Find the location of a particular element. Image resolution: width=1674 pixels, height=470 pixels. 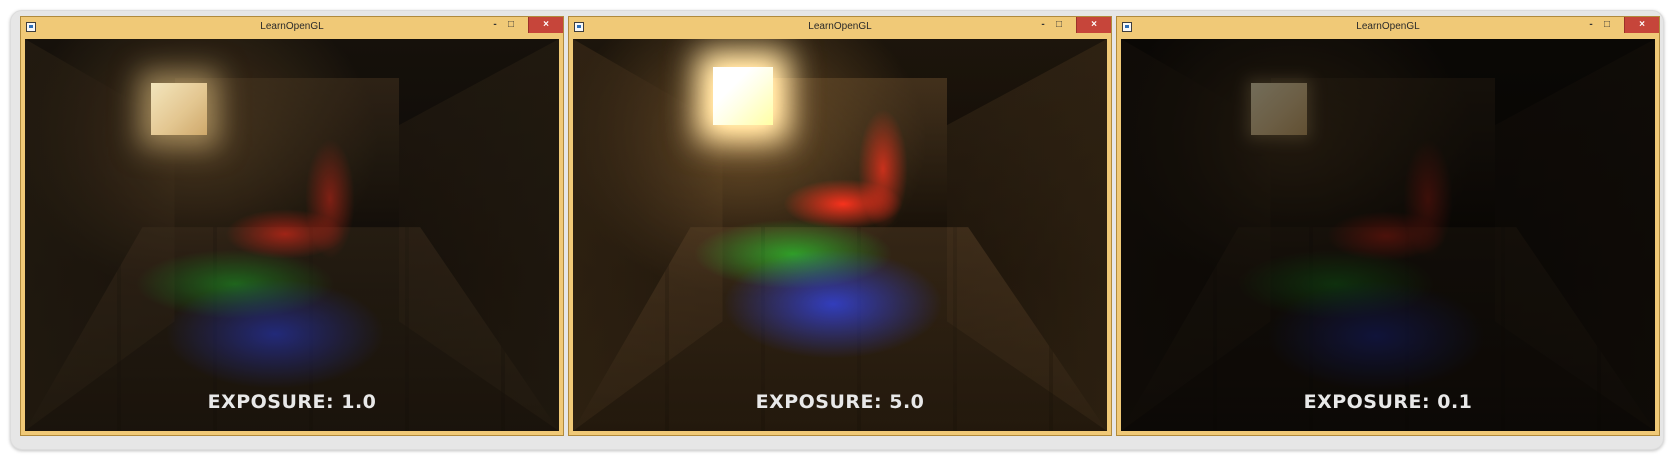

back-wall is located at coordinates (286, 153).